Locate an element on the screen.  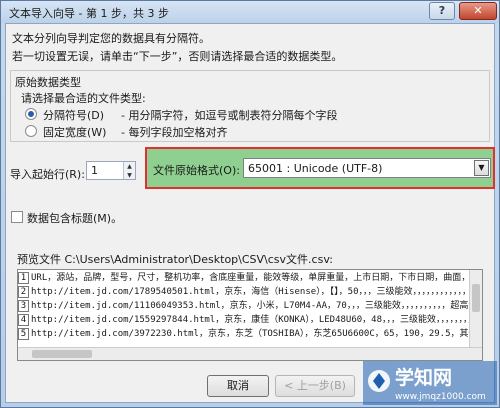
file-origin-highlight: 文件原始格式(O): 65001 : Unicode (UTF-8) ▼ is located at coordinates (320, 168).